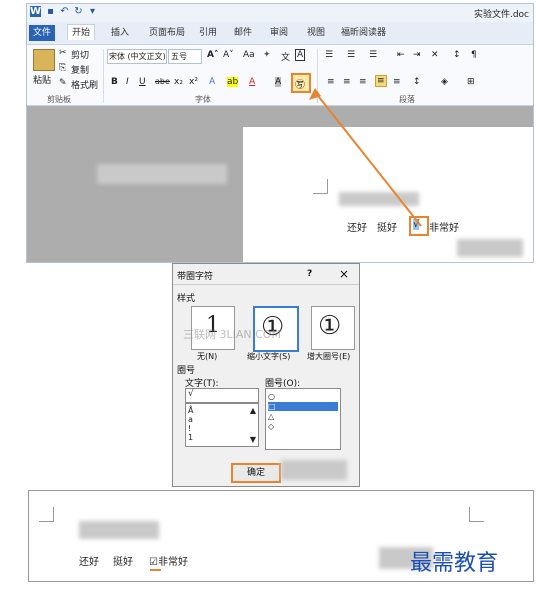  What do you see at coordinates (190, 437) in the screenshot?
I see `list-item: 1` at bounding box center [190, 437].